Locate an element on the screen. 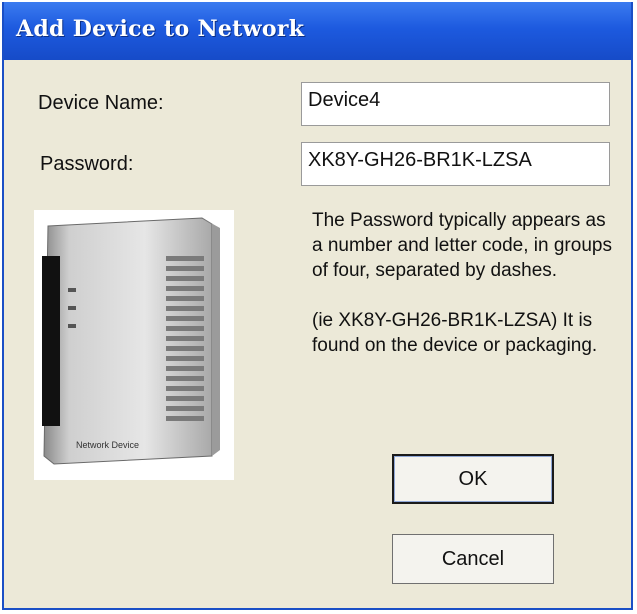 This screenshot has height=614, width=637. network-device-icon: Network Device is located at coordinates (134, 345).